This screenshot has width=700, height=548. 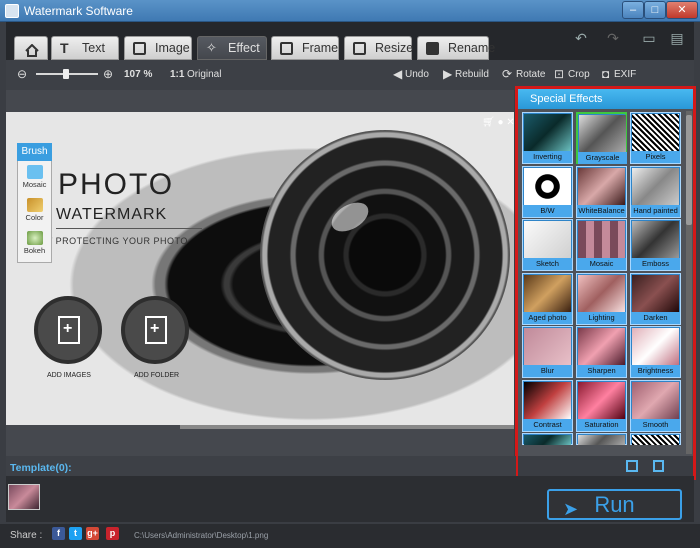 I want to click on info-icon: ●, so click(x=500, y=122).